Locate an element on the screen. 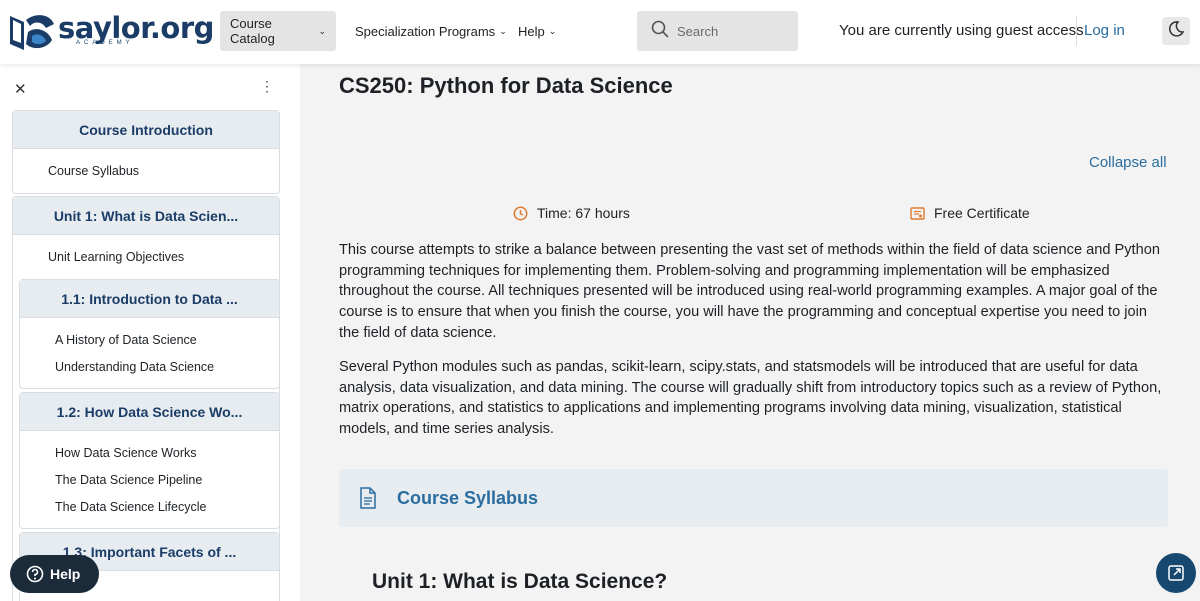 The image size is (1200, 601). more-options-icon: ⋮ is located at coordinates (267, 86).